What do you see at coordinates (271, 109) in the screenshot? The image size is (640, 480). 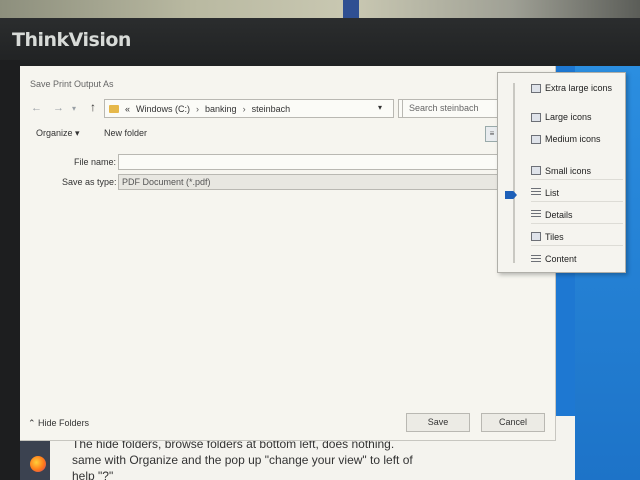 I see `breadcrumb-item-steinbach: steinbach` at bounding box center [271, 109].